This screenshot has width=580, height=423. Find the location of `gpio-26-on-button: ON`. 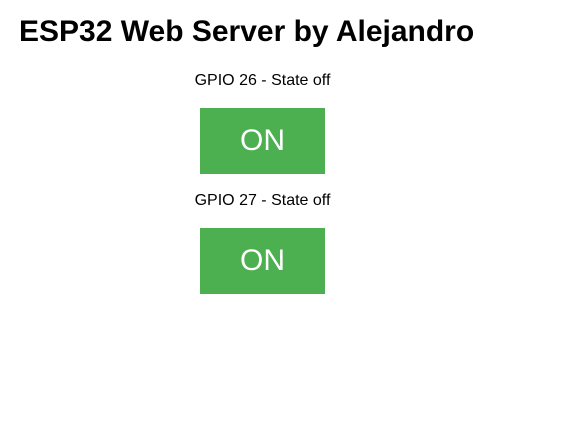

gpio-26-on-button: ON is located at coordinates (262, 141).